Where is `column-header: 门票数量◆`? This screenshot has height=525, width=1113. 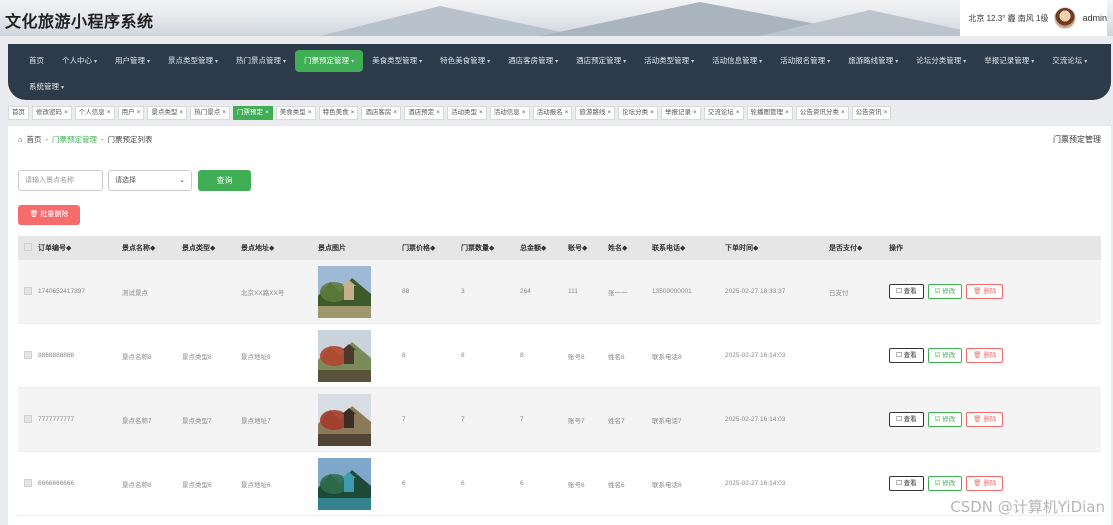
column-header: 门票数量◆ is located at coordinates (490, 248).